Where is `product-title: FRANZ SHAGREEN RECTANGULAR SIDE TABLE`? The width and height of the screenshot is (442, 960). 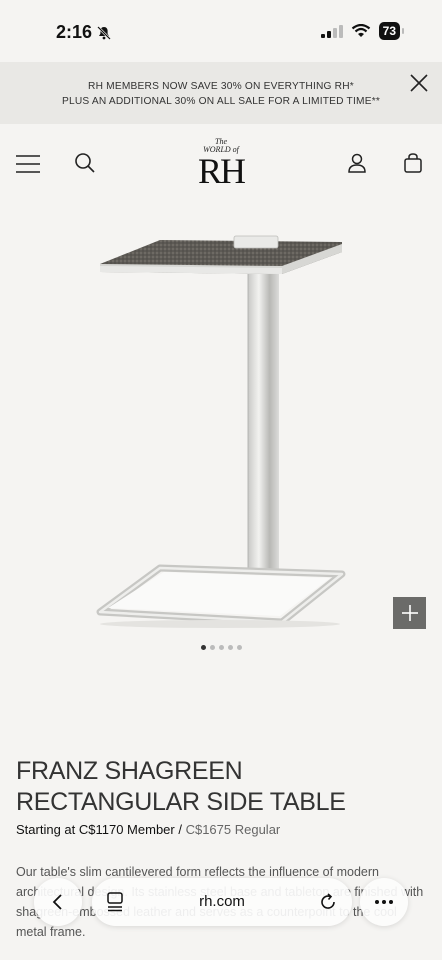 product-title: FRANZ SHAGREEN RECTANGULAR SIDE TABLE is located at coordinates (181, 786).